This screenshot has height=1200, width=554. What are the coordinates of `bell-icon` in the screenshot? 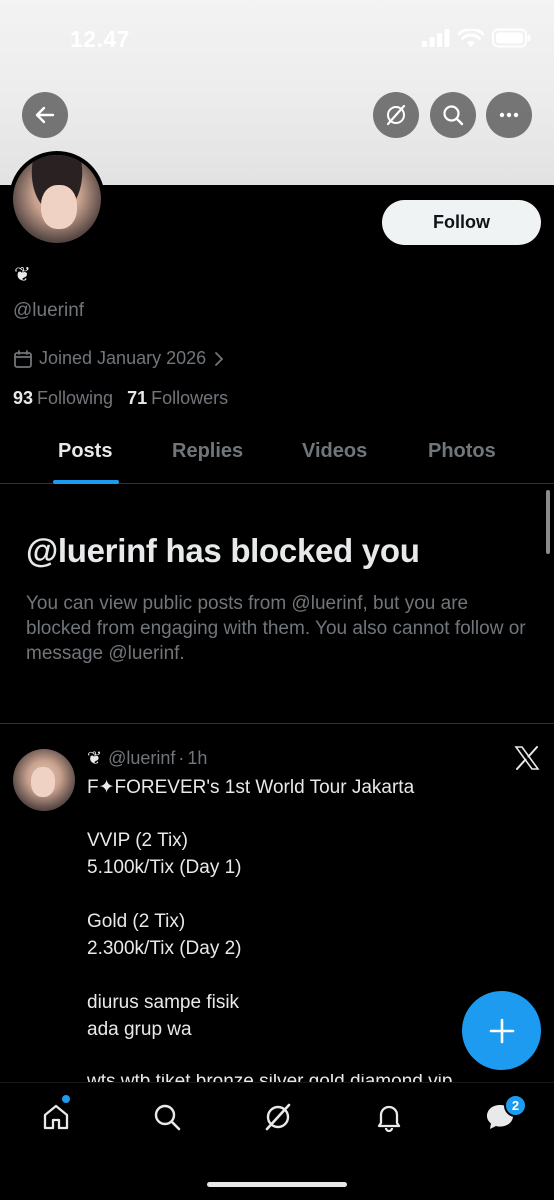 It's located at (389, 1118).